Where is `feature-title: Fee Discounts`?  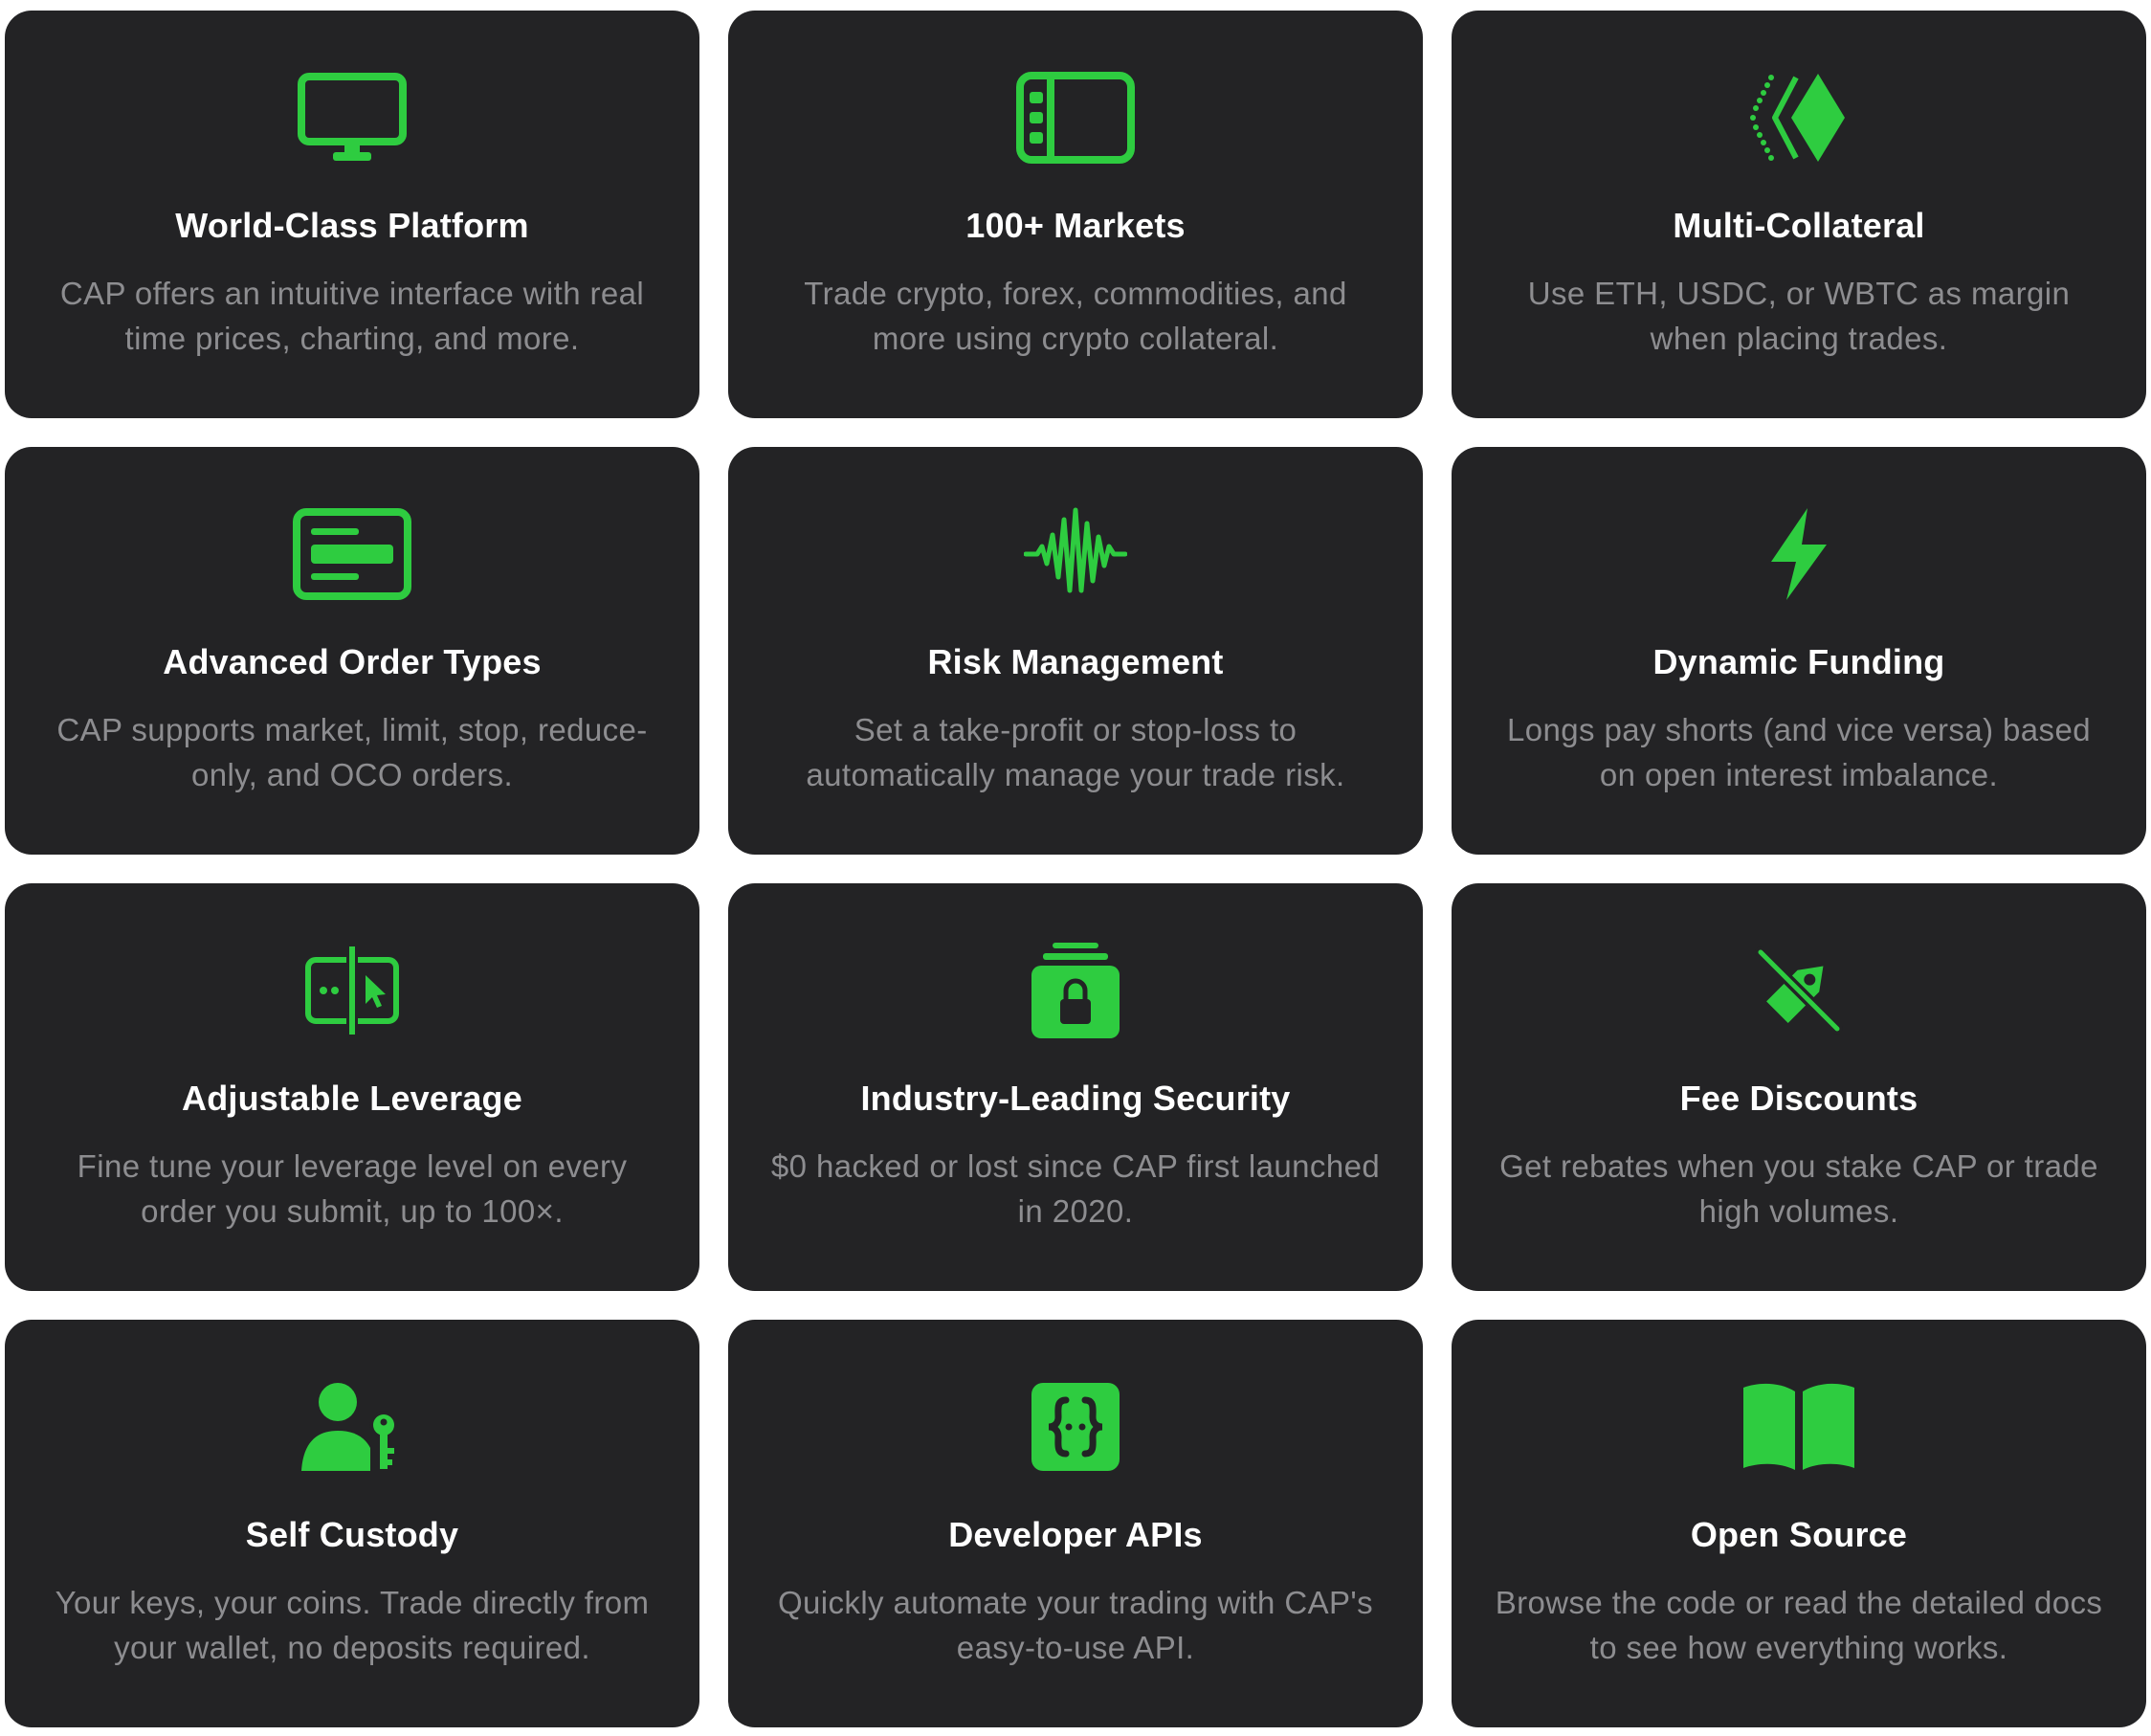
feature-title: Fee Discounts is located at coordinates (1798, 1098).